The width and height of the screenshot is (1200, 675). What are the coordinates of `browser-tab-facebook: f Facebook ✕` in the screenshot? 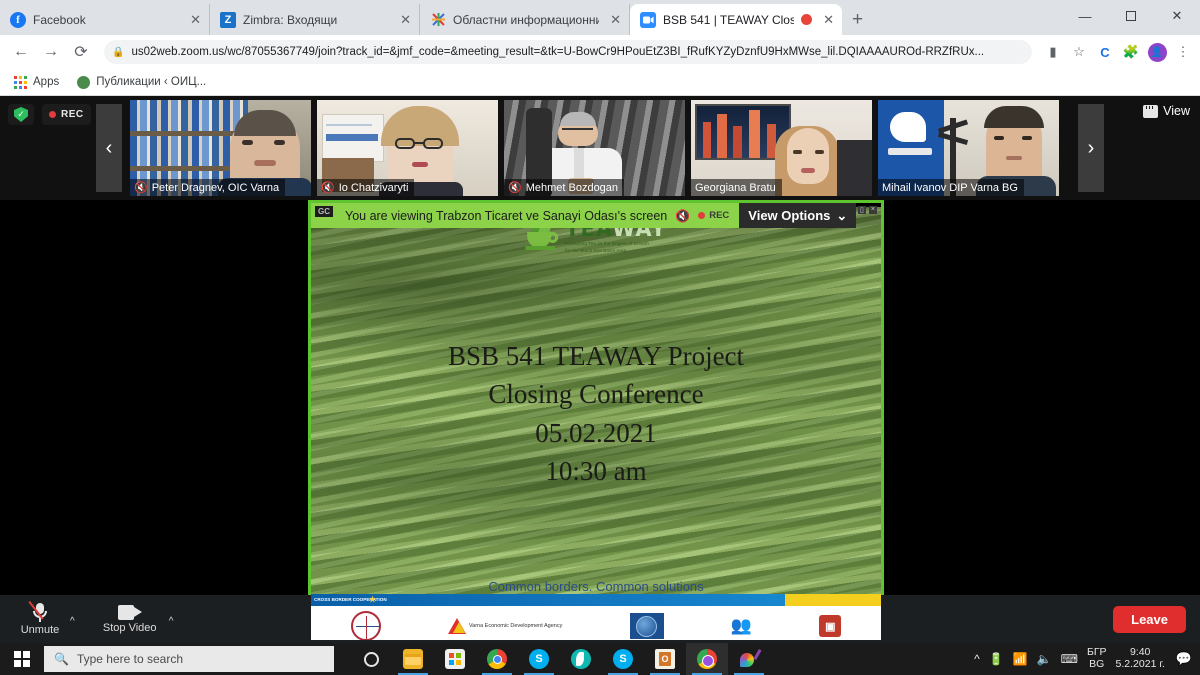 It's located at (105, 19).